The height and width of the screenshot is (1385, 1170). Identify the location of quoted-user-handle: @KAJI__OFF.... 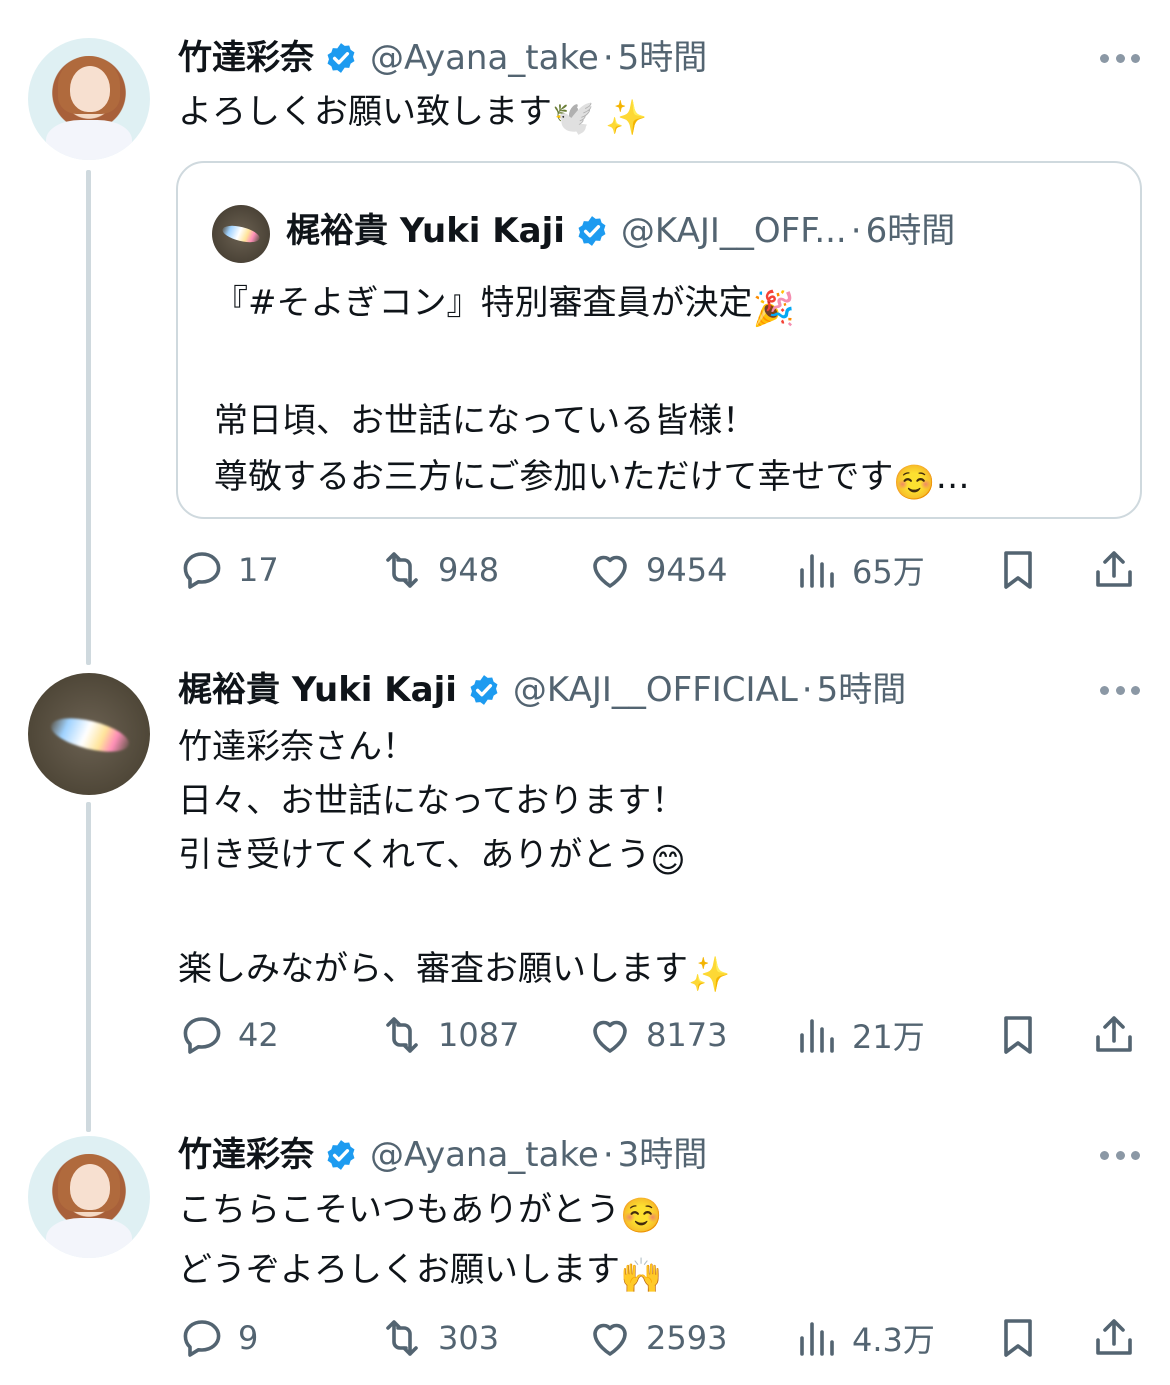
(733, 231).